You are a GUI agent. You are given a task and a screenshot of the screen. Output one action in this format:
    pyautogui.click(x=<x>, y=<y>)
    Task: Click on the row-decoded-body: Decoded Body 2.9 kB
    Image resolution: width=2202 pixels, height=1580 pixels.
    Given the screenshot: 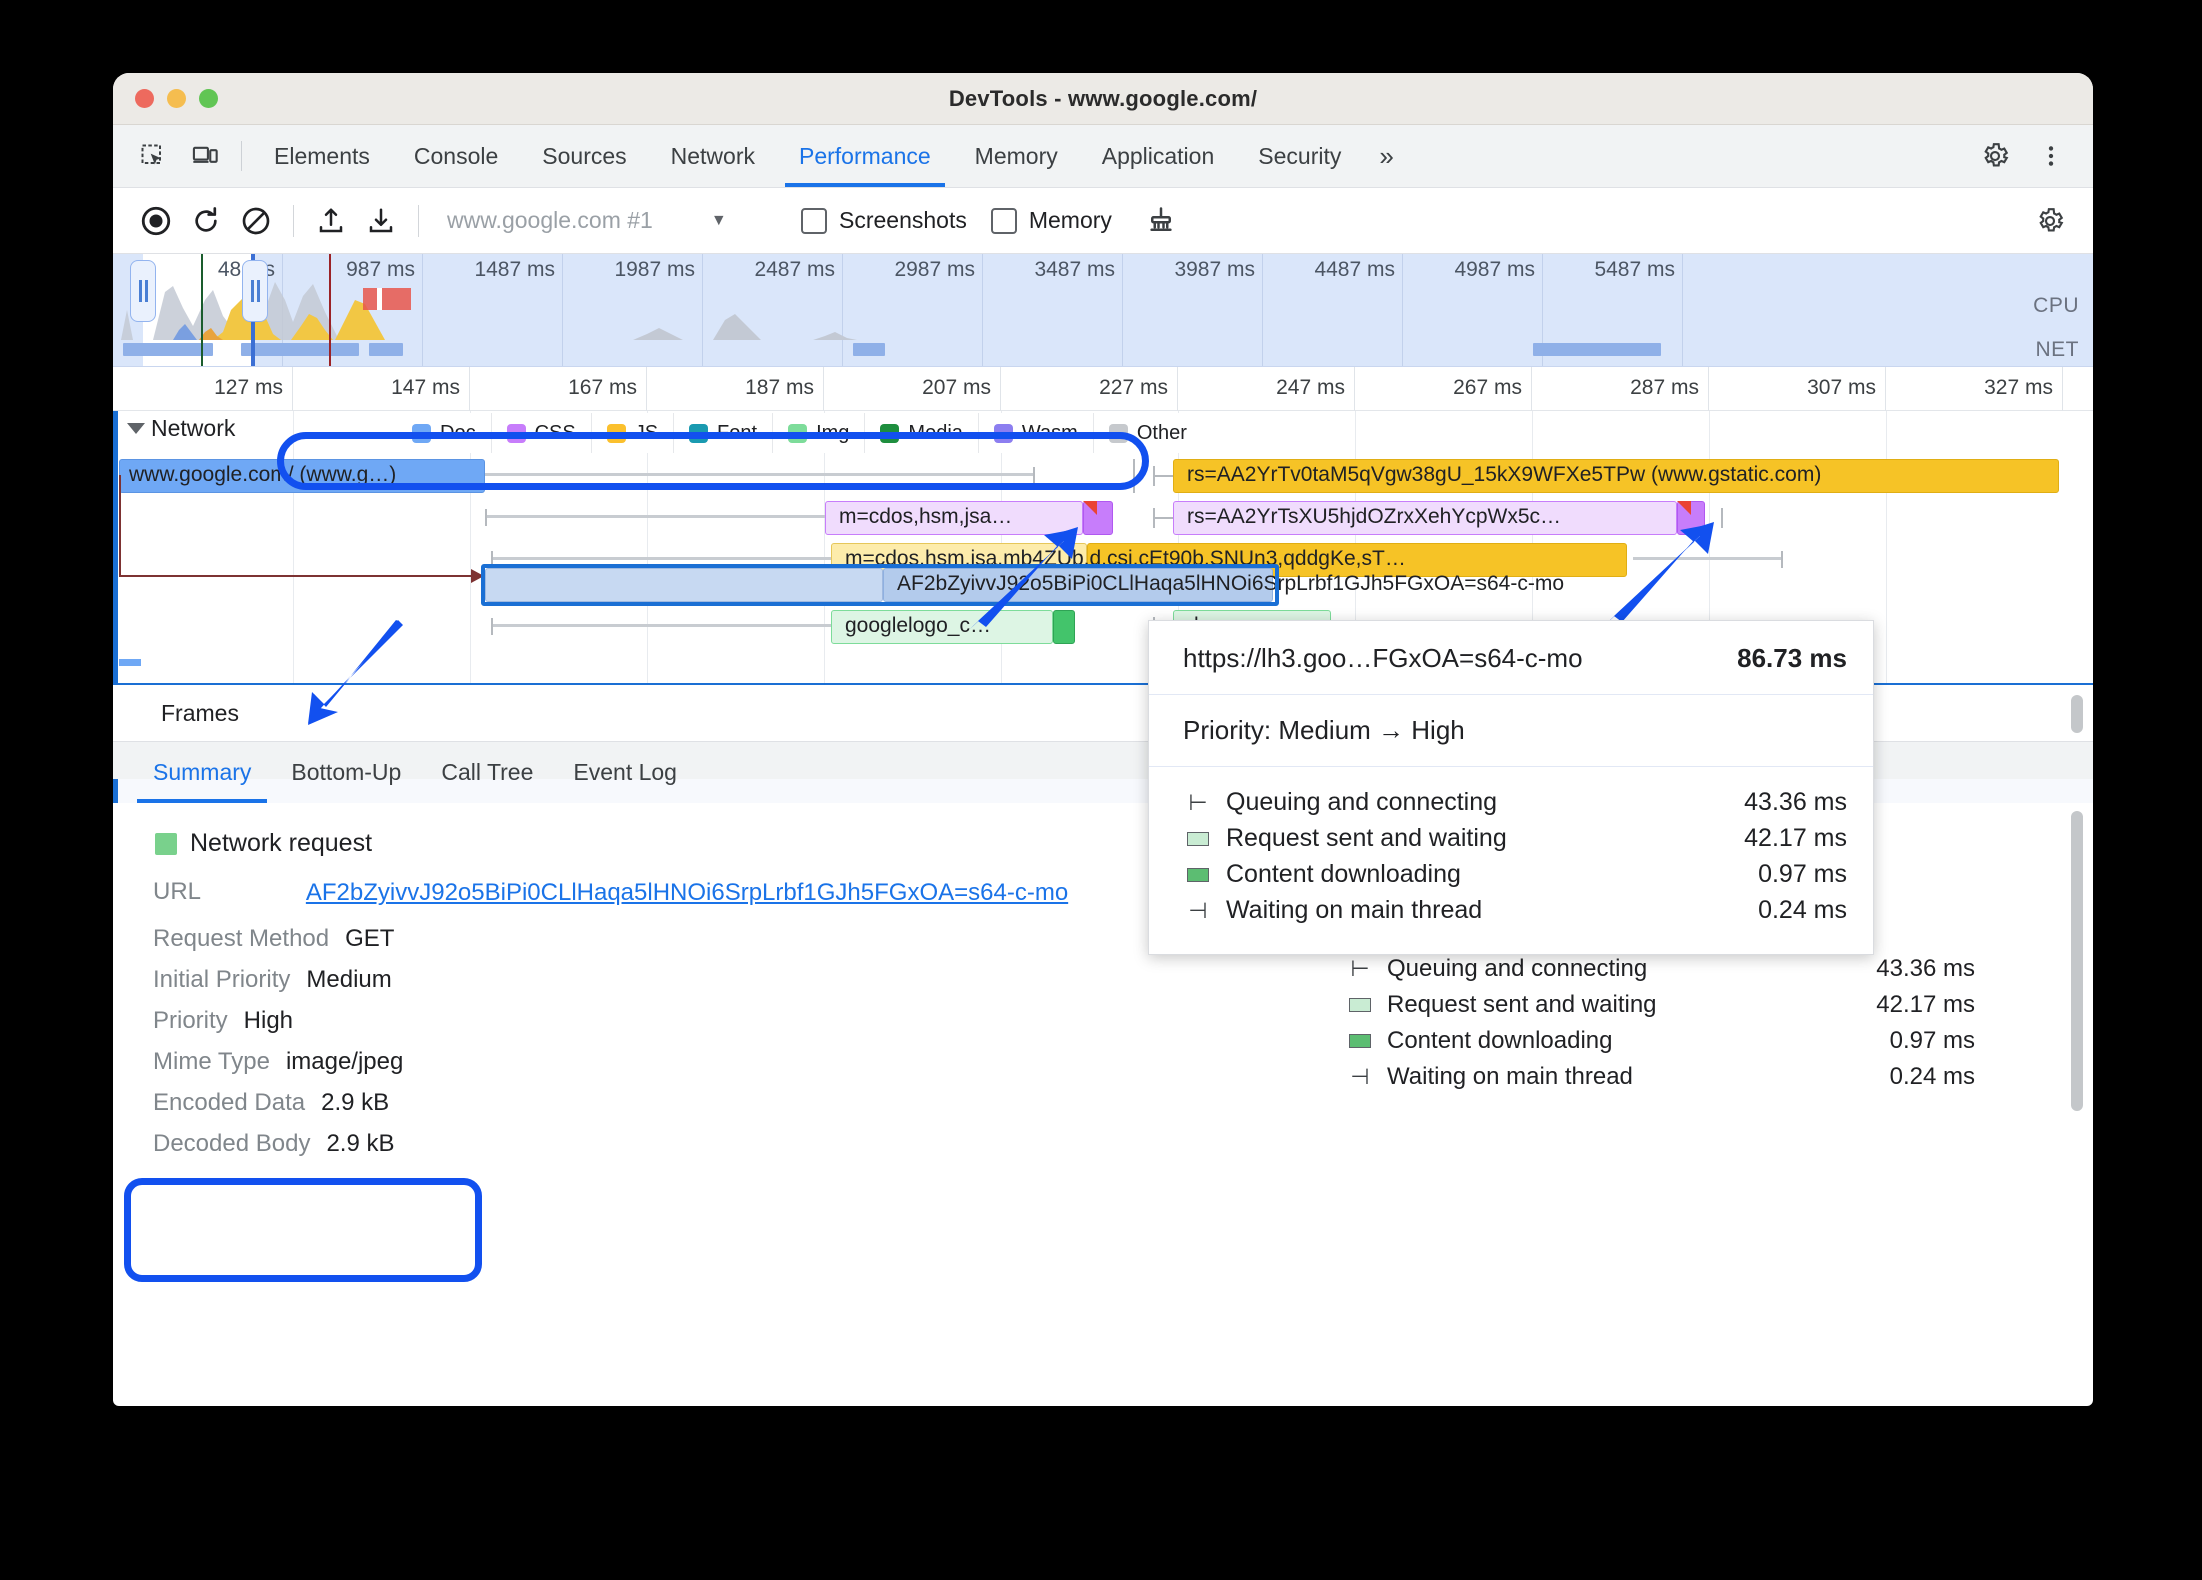 What is the action you would take?
    pyautogui.click(x=678, y=1144)
    